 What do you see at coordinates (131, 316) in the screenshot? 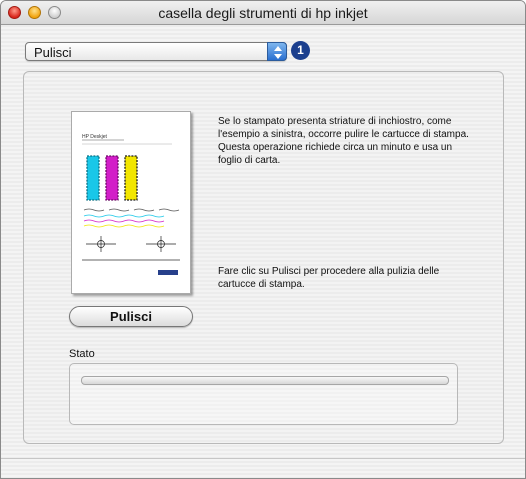
I see `clean-button: Pulisci` at bounding box center [131, 316].